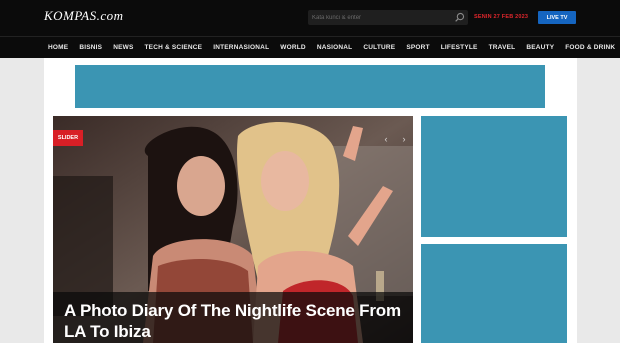 This screenshot has height=343, width=620. I want to click on current-date: SENIN 27 FEB 2023, so click(501, 17).